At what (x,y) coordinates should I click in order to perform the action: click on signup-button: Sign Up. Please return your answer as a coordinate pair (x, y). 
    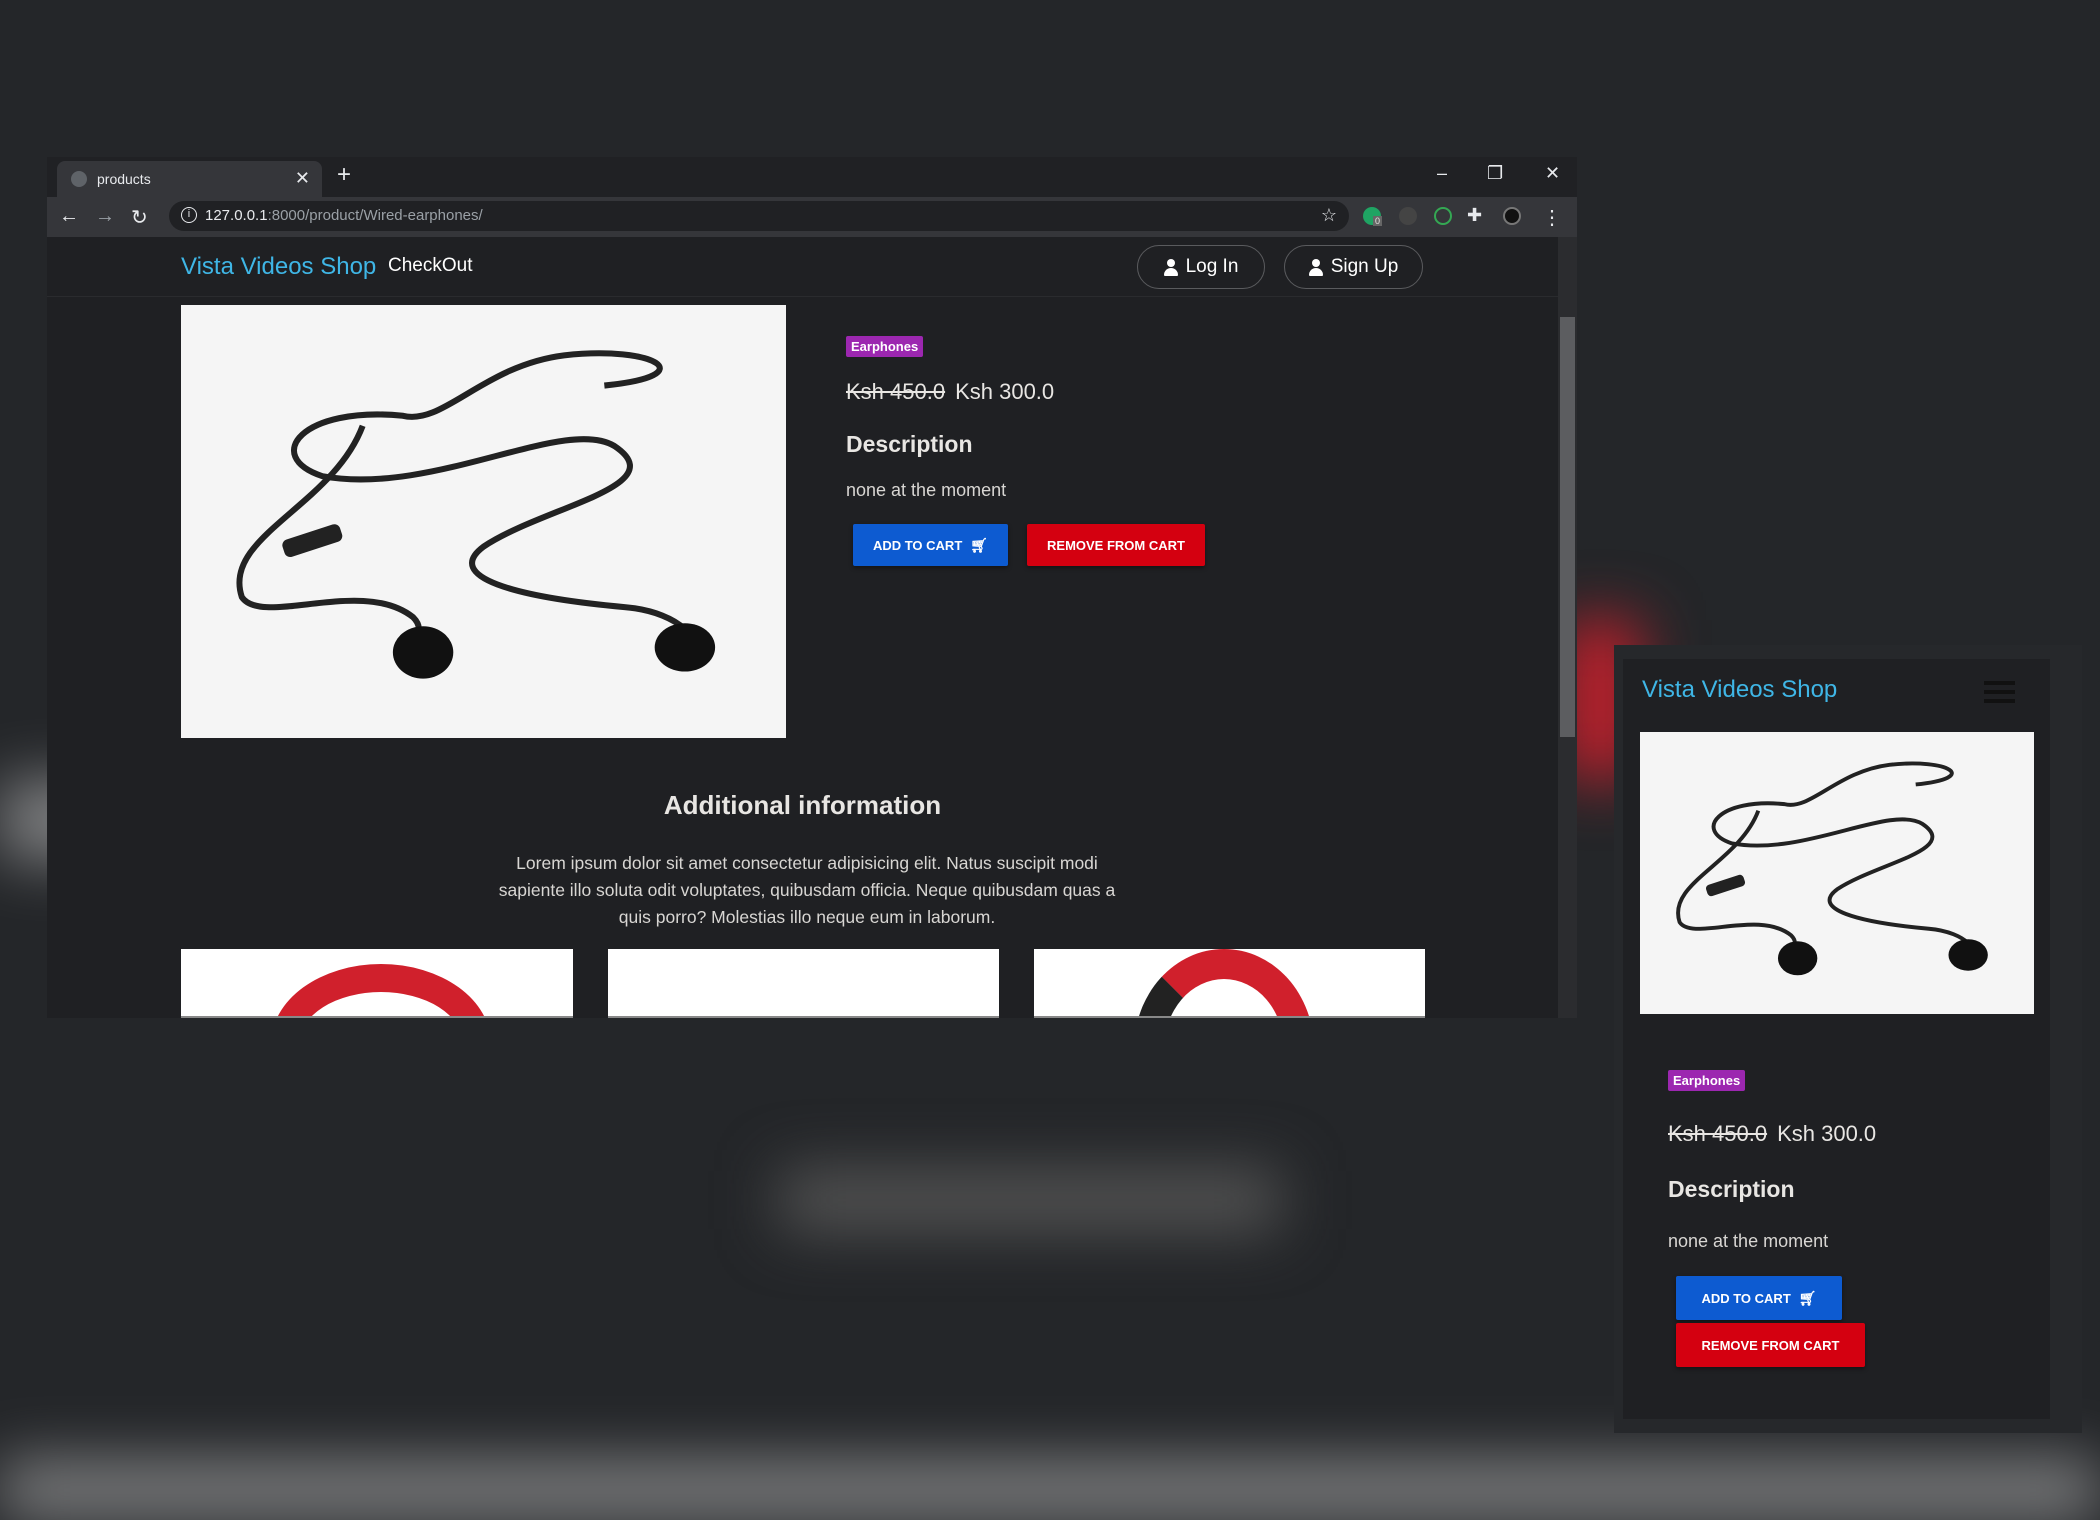
    Looking at the image, I should click on (1353, 267).